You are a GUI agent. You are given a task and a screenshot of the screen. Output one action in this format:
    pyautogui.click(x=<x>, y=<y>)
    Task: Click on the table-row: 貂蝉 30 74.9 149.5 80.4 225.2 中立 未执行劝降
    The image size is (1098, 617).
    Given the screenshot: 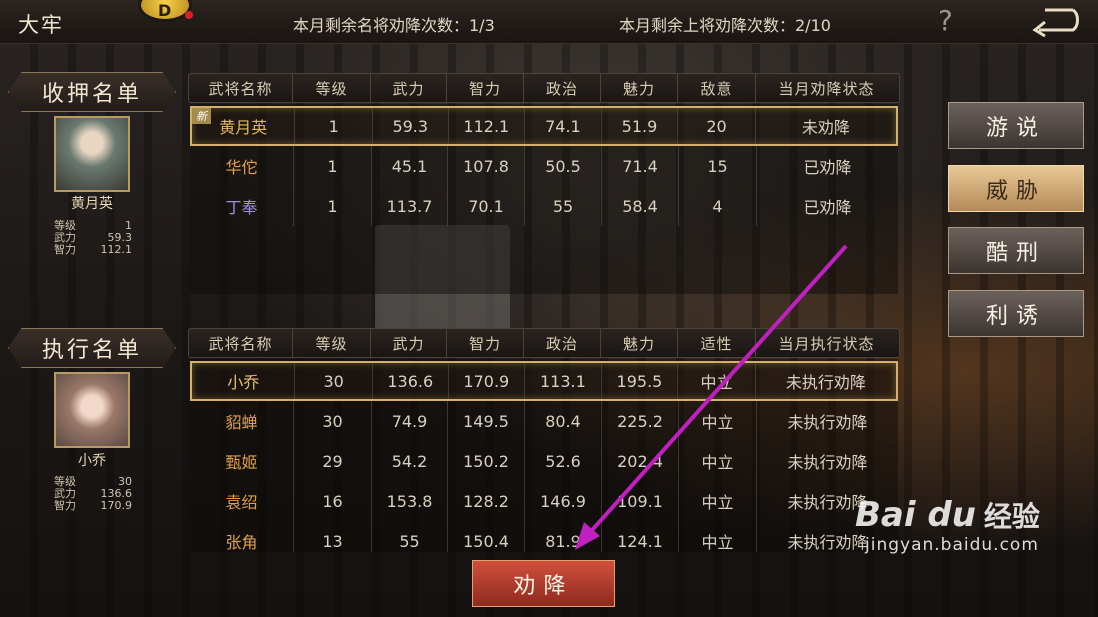 What is the action you would take?
    pyautogui.click(x=544, y=421)
    